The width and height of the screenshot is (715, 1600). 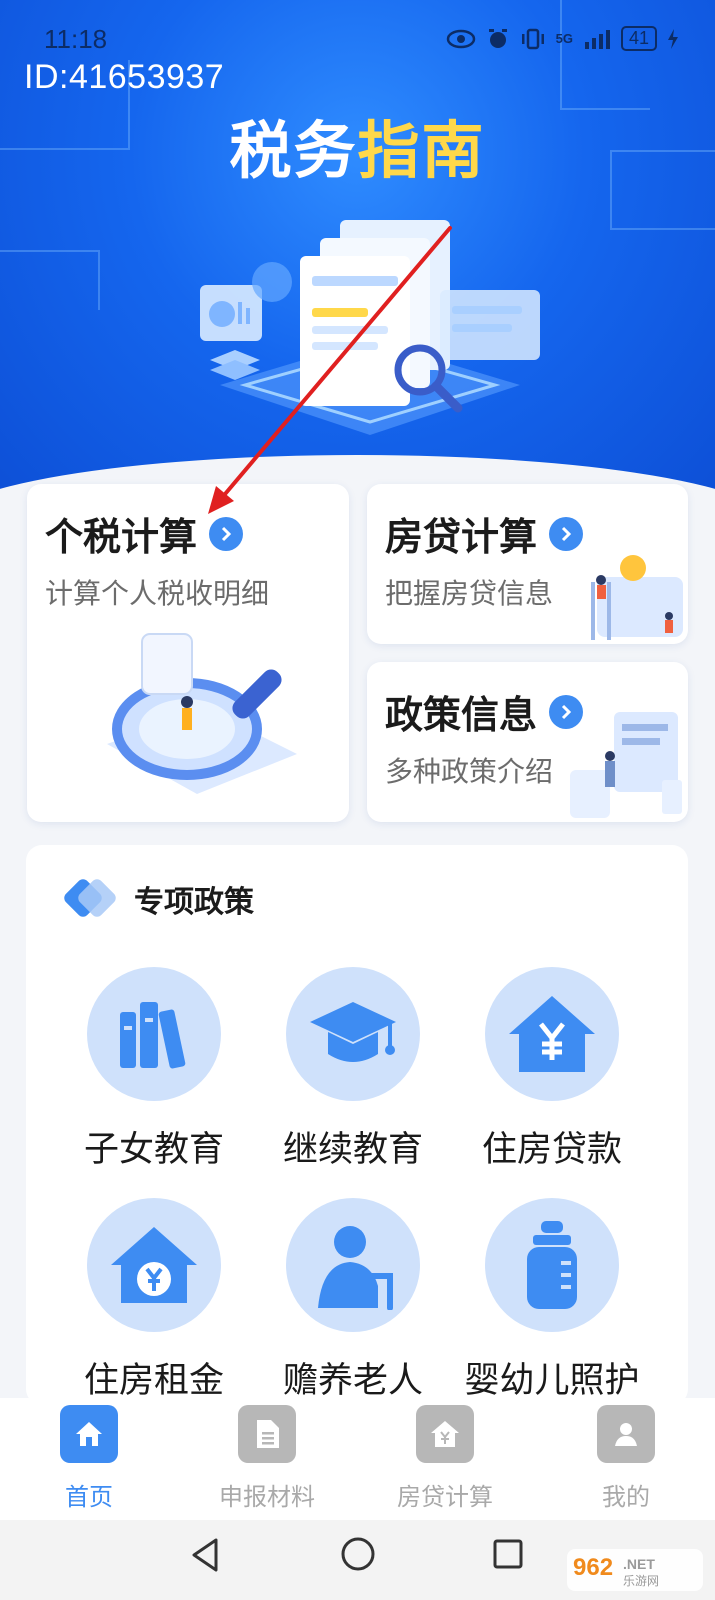 I want to click on magnifier-illustration, so click(x=202, y=713).